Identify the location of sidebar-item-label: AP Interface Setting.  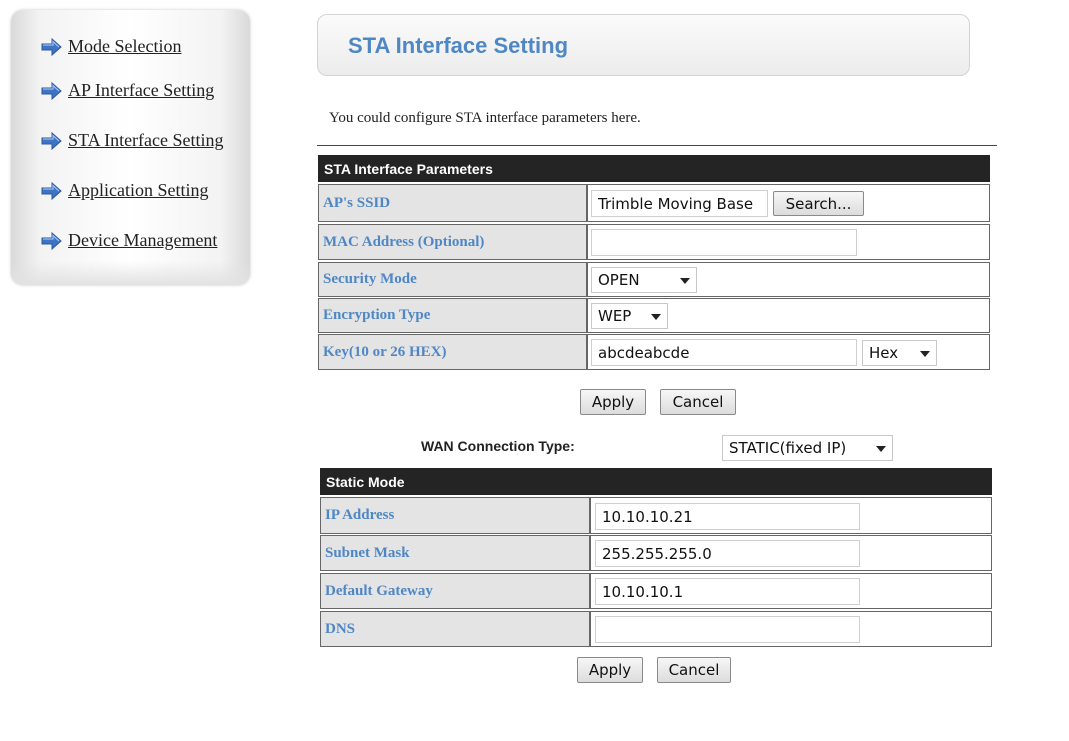
(141, 90).